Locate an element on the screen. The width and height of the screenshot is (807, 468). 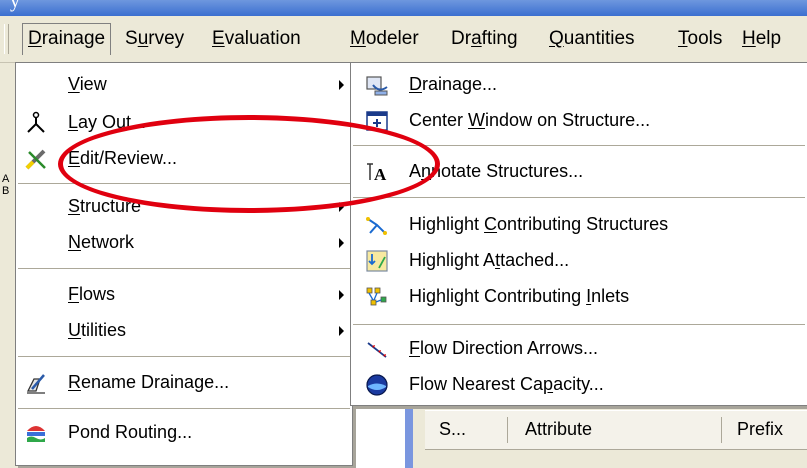
menu-quantities-mnemonic: Q is located at coordinates (556, 38).